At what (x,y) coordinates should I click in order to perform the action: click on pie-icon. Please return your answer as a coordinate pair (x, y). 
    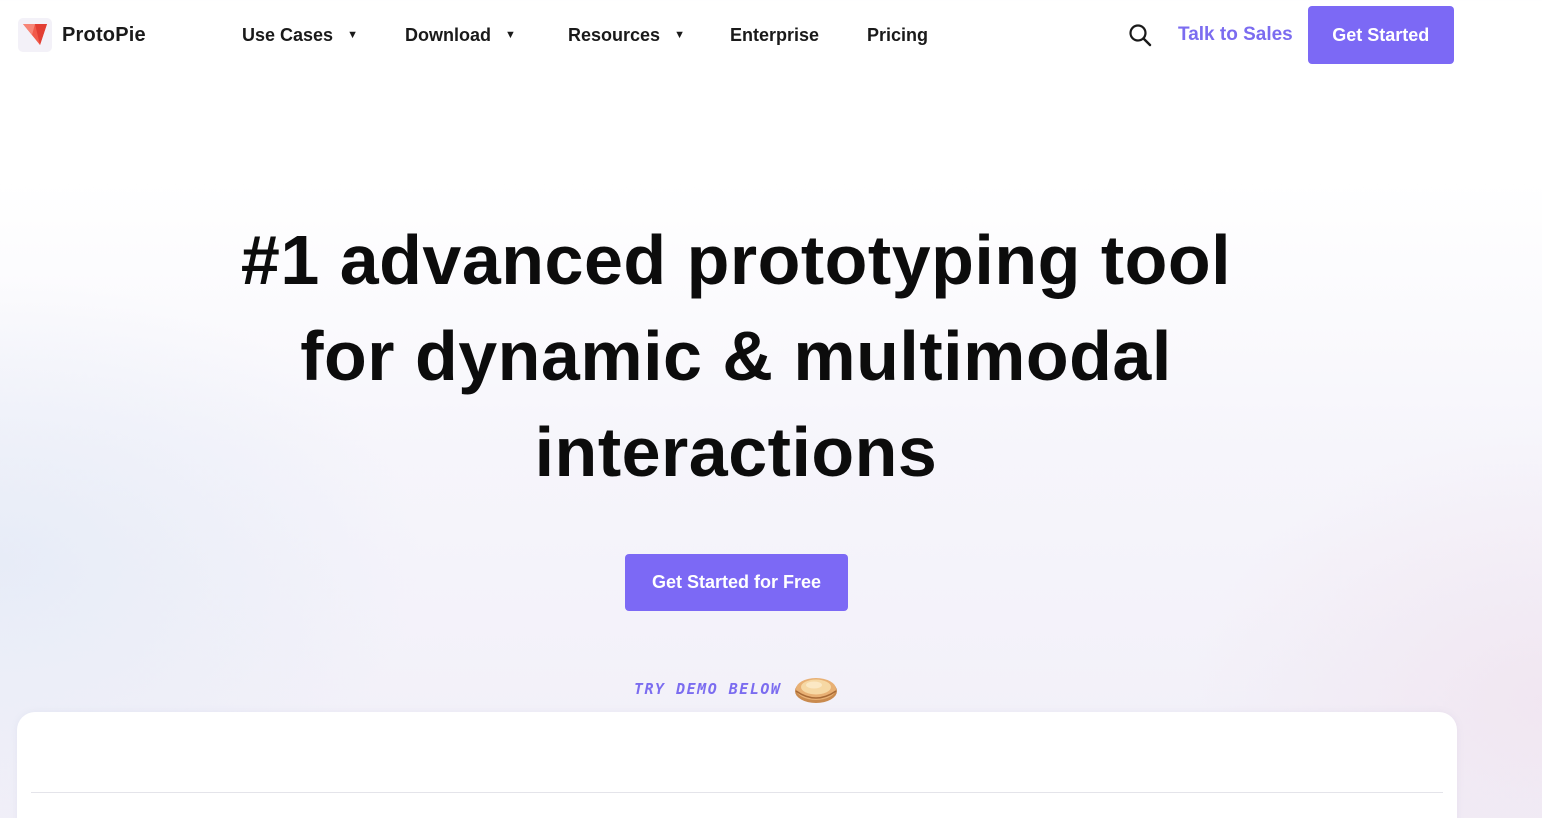
    Looking at the image, I should click on (816, 689).